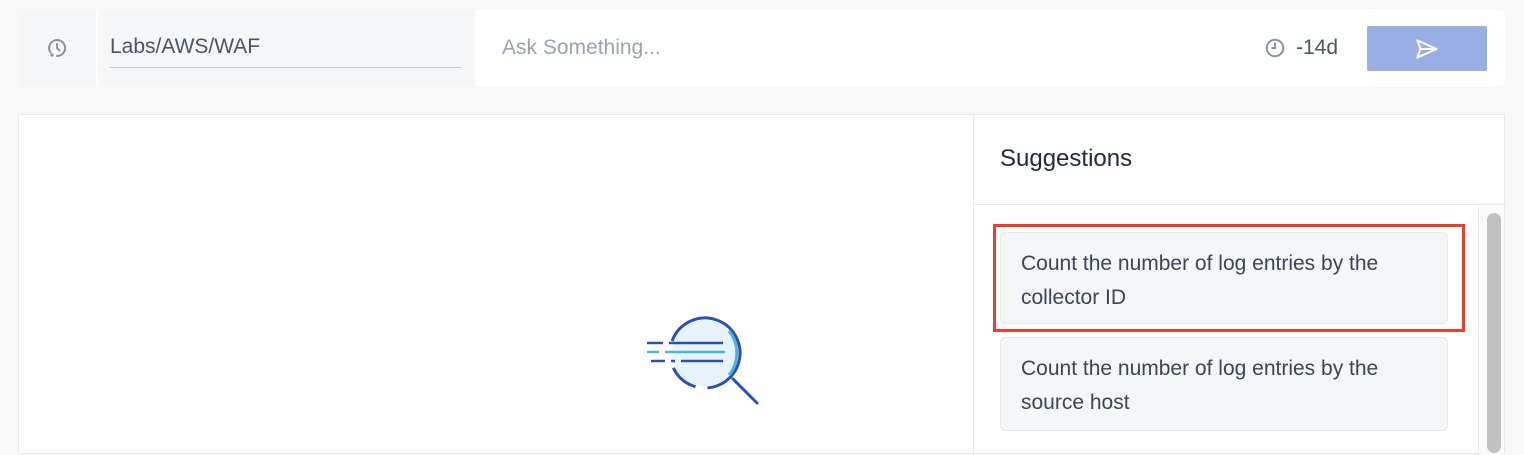 This screenshot has height=455, width=1524. Describe the element at coordinates (703, 360) in the screenshot. I see `magnifier-log-lines-icon` at that location.